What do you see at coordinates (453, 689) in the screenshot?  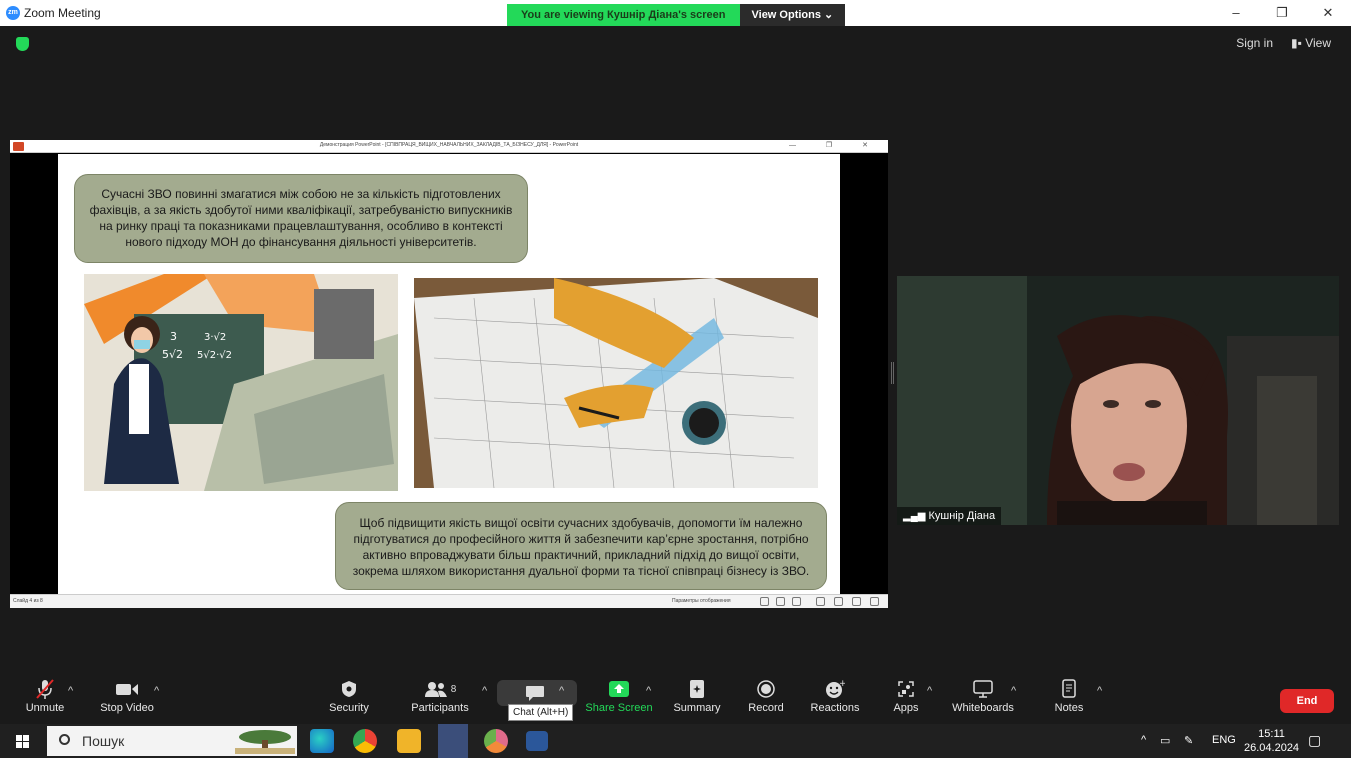 I see `participants-count: 8` at bounding box center [453, 689].